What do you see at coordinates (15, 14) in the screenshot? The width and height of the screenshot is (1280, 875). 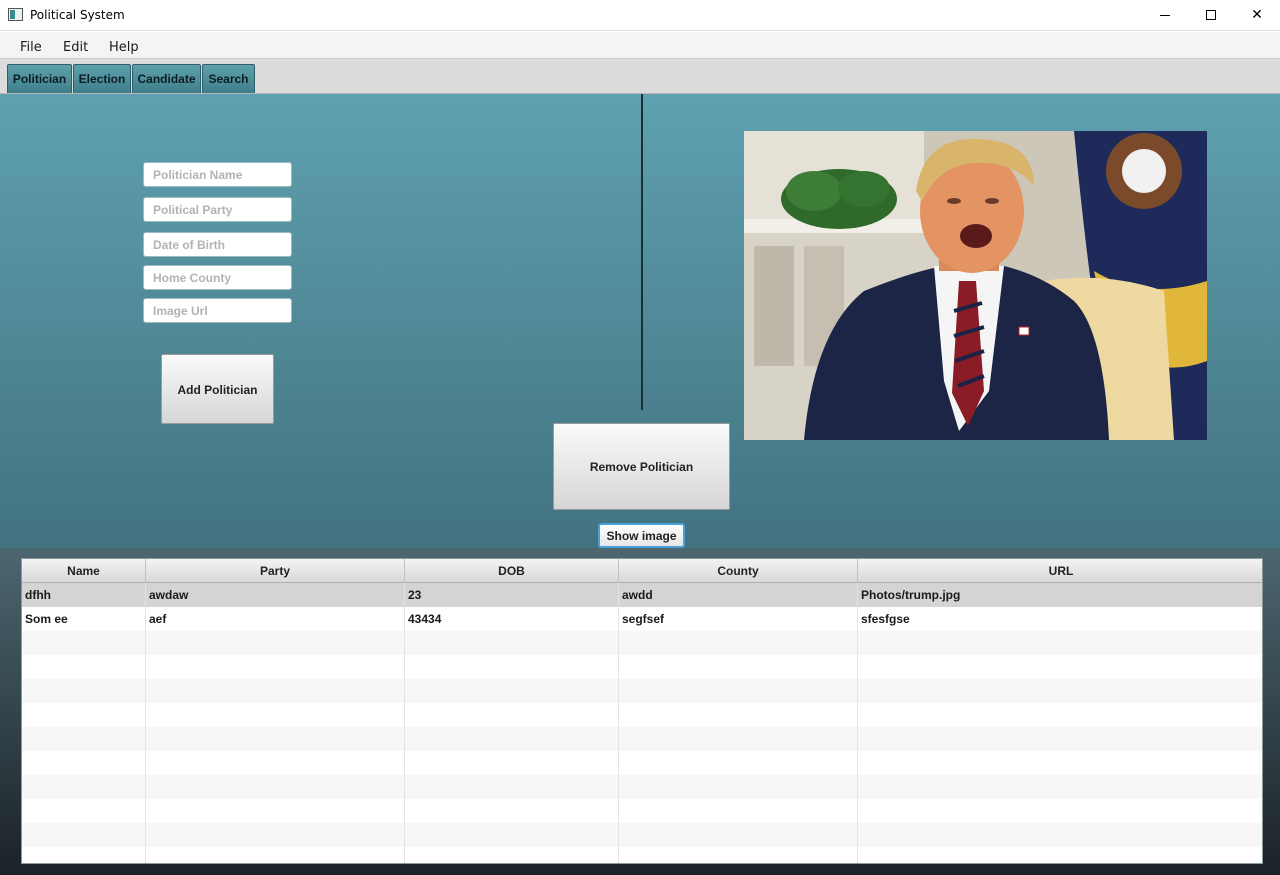 I see `app-window-icon` at bounding box center [15, 14].